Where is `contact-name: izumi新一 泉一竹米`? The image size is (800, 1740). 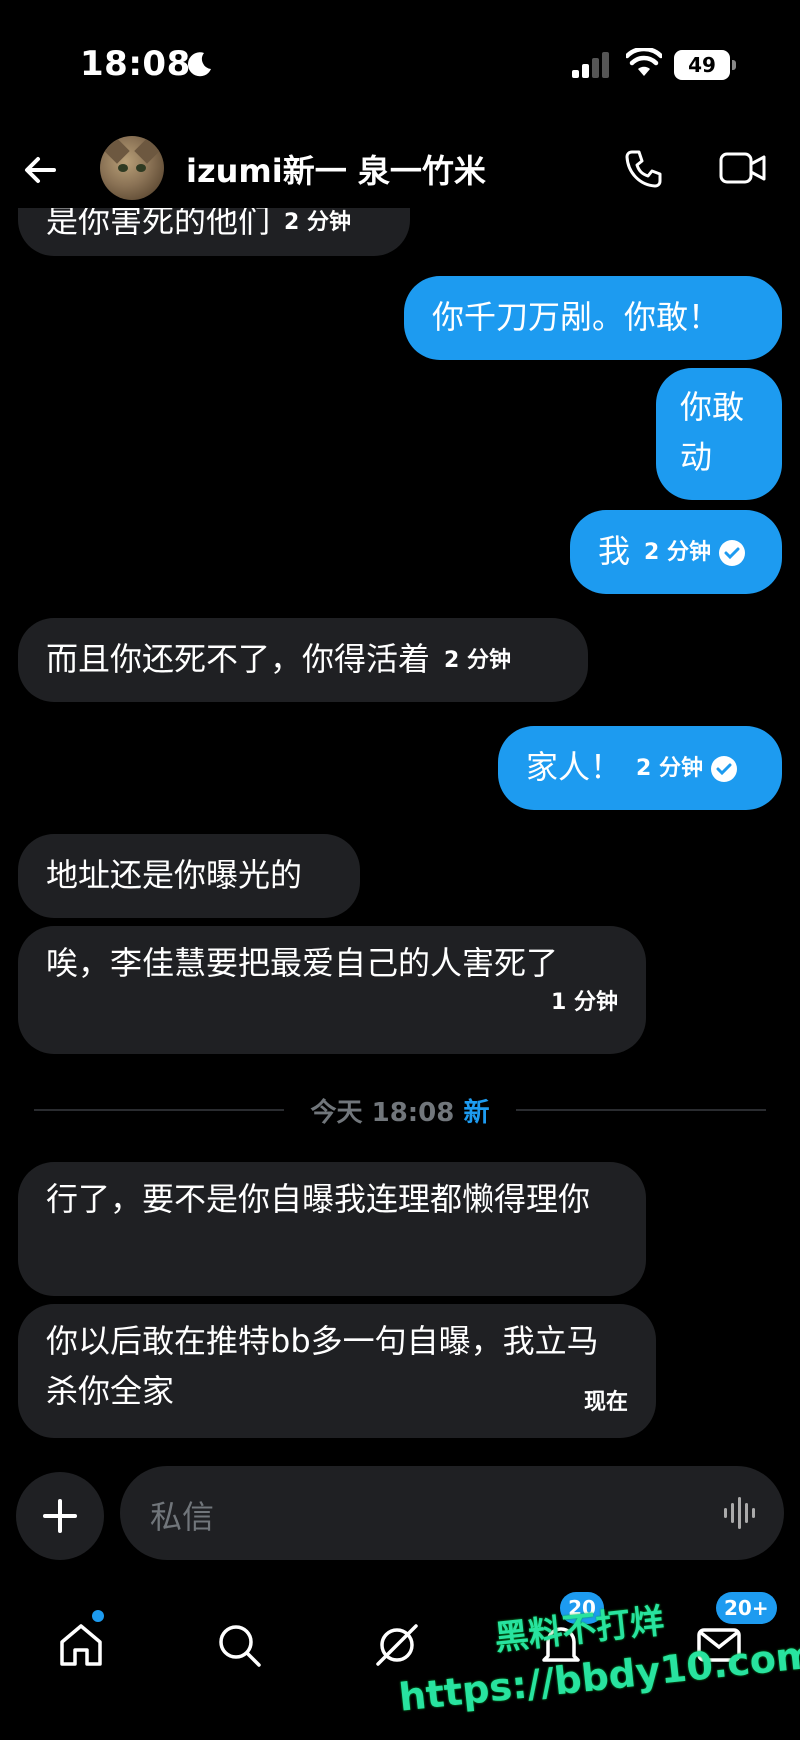 contact-name: izumi新一 泉一竹米 is located at coordinates (336, 169).